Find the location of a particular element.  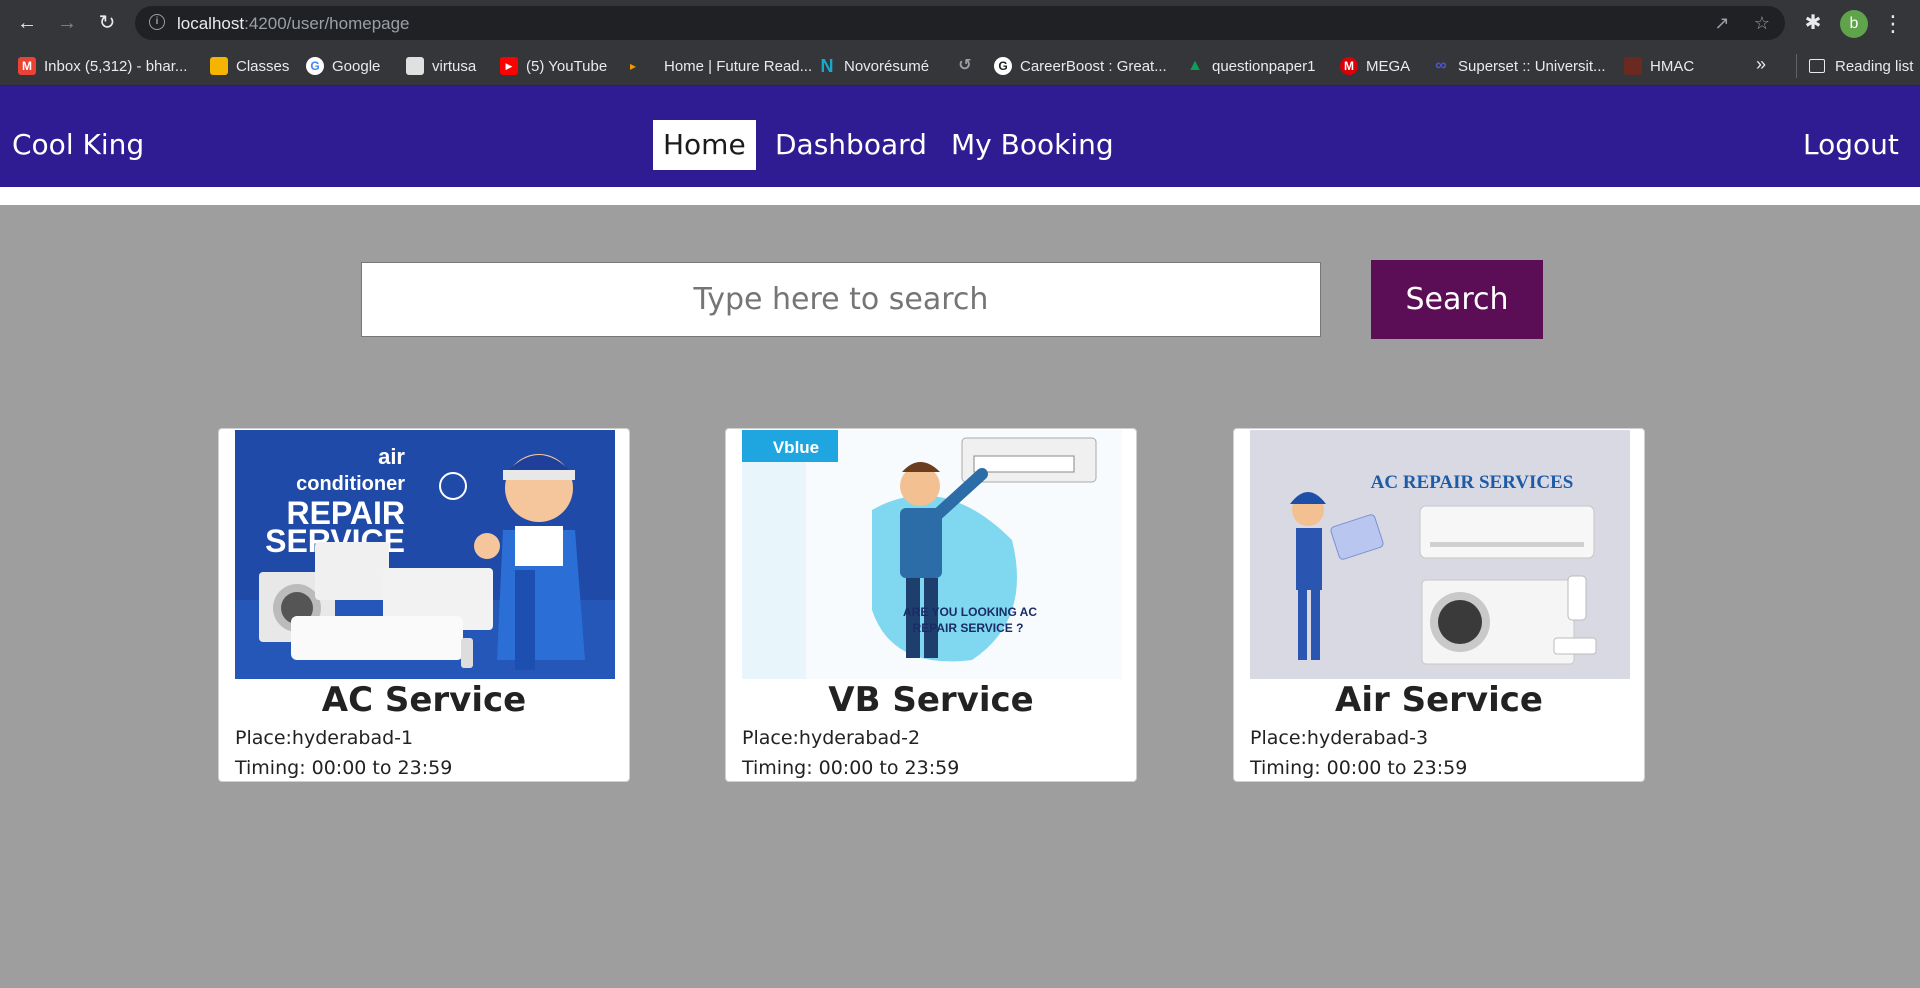

url-host: localhost is located at coordinates (211, 23).